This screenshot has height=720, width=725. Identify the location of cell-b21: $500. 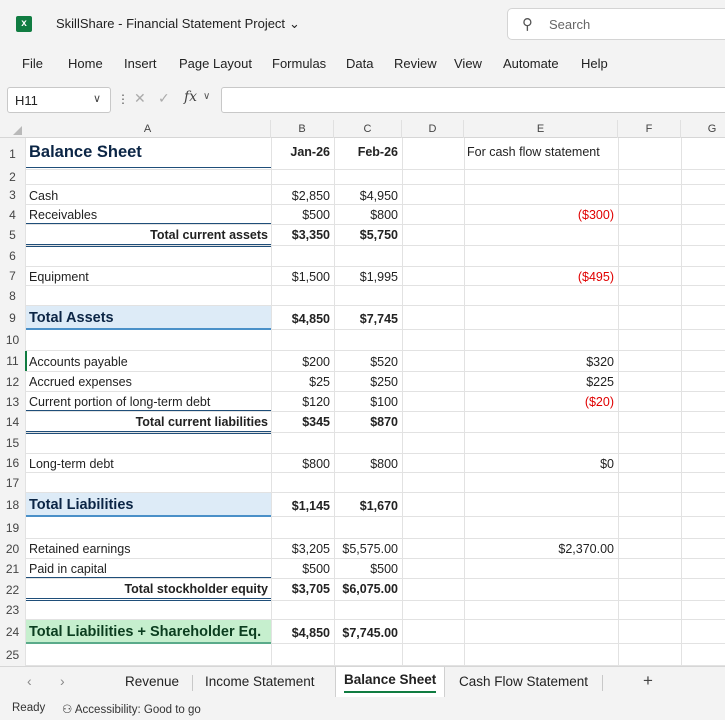
(301, 569).